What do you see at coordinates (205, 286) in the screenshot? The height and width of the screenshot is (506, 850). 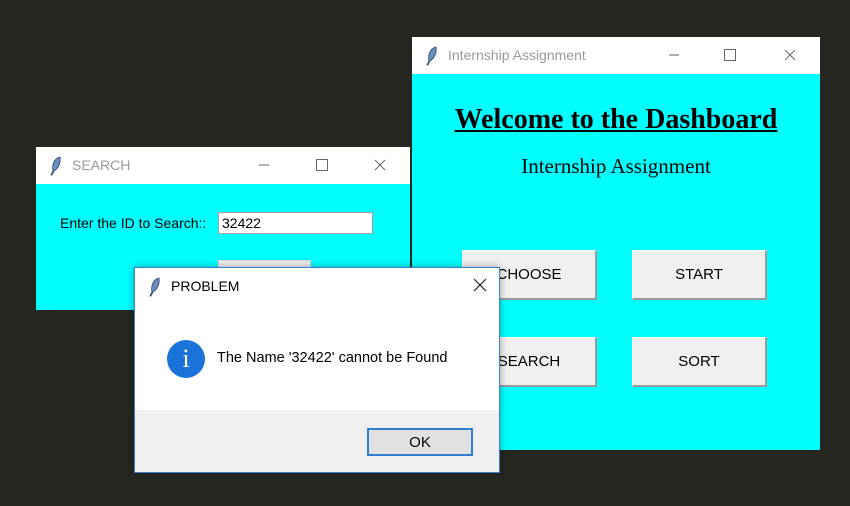 I see `dialog-title: PROBLEM` at bounding box center [205, 286].